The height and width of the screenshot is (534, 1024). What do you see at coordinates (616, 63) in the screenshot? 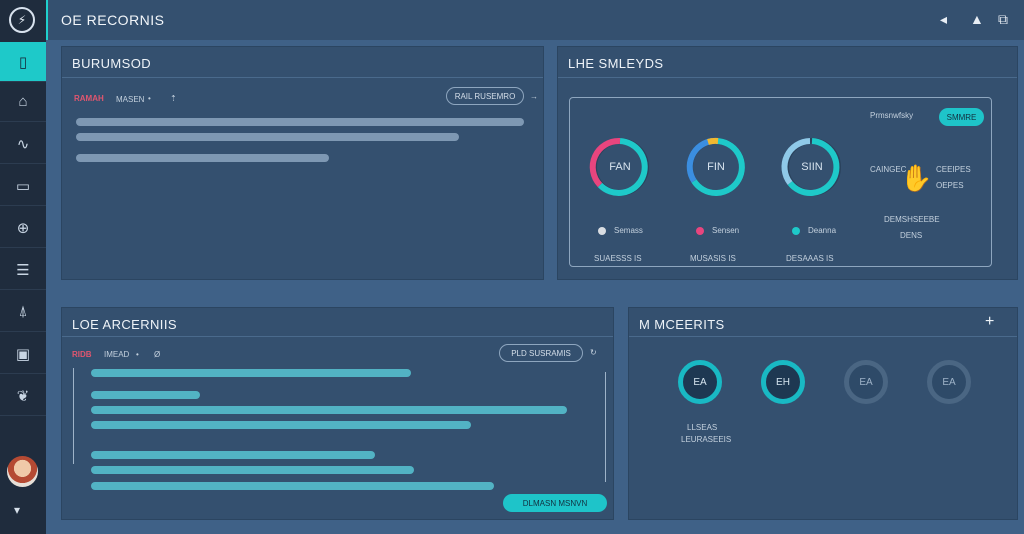
I see `panel-title: LHE SMLEYDS` at bounding box center [616, 63].